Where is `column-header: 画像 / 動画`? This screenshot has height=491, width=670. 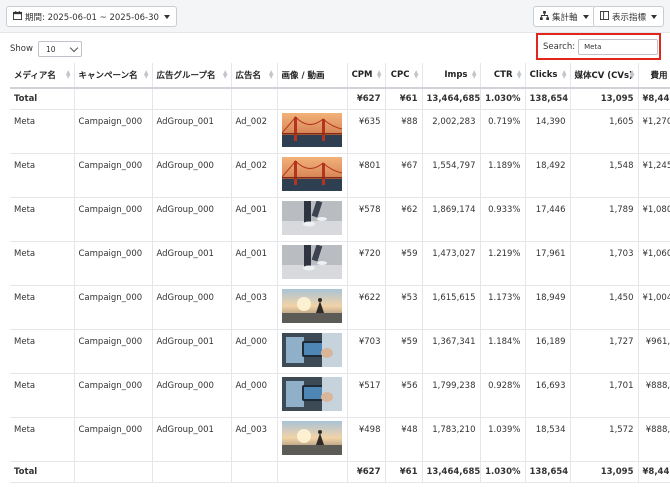 column-header: 画像 / 動画 is located at coordinates (312, 76).